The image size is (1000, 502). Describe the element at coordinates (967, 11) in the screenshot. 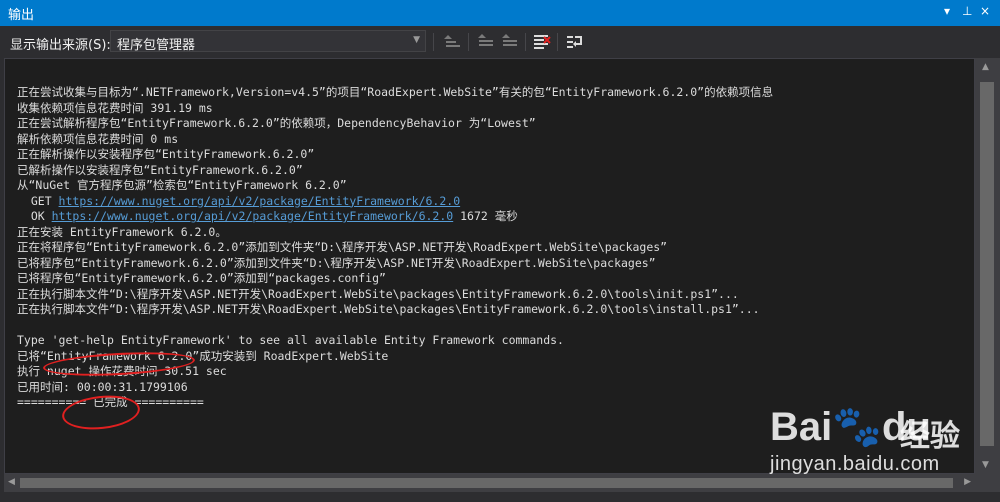

I see `pin-icon: ⊥` at that location.